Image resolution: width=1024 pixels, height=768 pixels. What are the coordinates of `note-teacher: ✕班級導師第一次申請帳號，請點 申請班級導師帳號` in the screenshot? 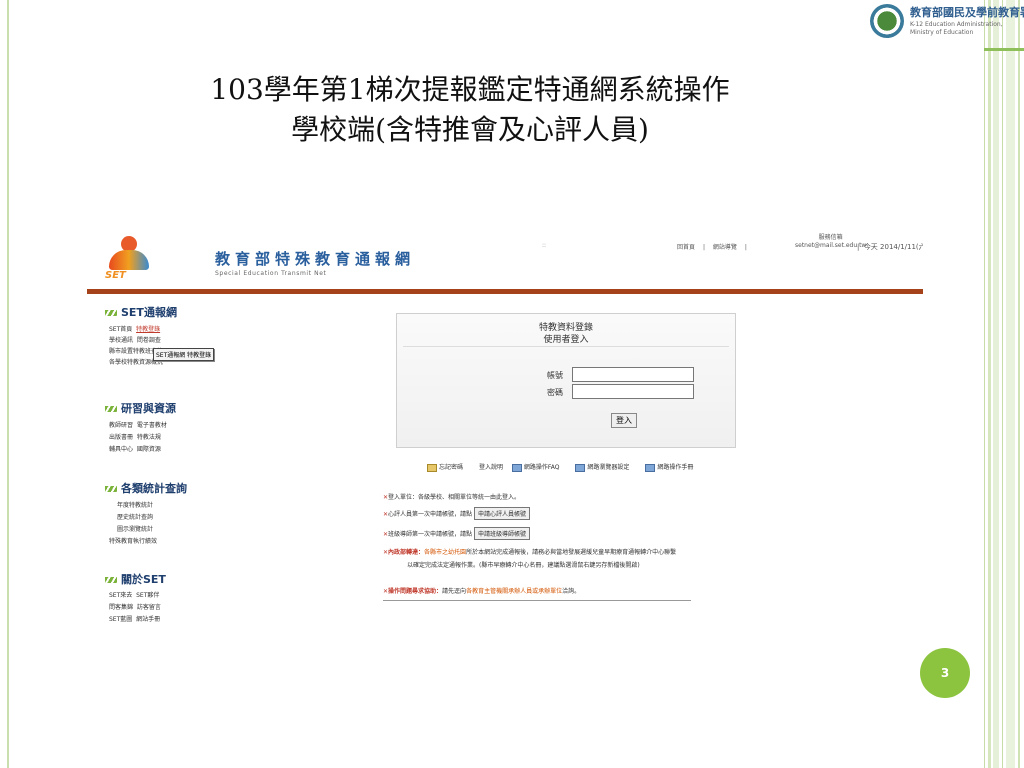 It's located at (457, 533).